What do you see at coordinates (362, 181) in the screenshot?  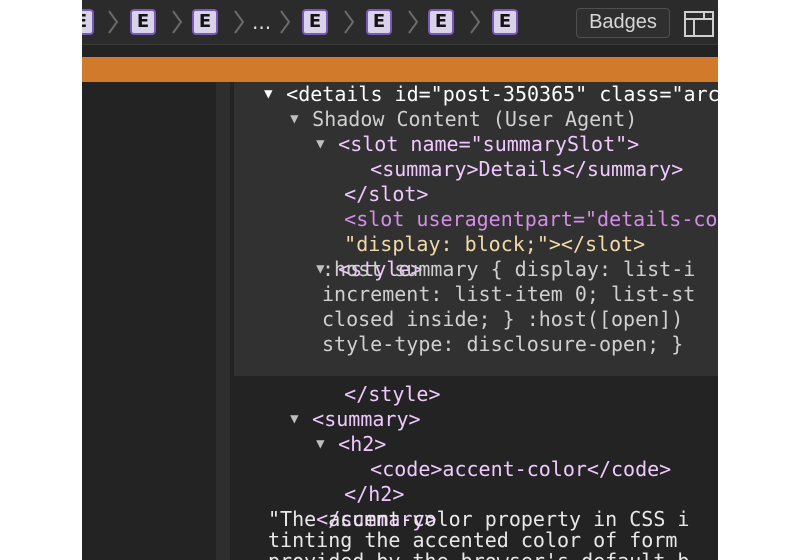 I see `slot-close-line: </slot>` at bounding box center [362, 181].